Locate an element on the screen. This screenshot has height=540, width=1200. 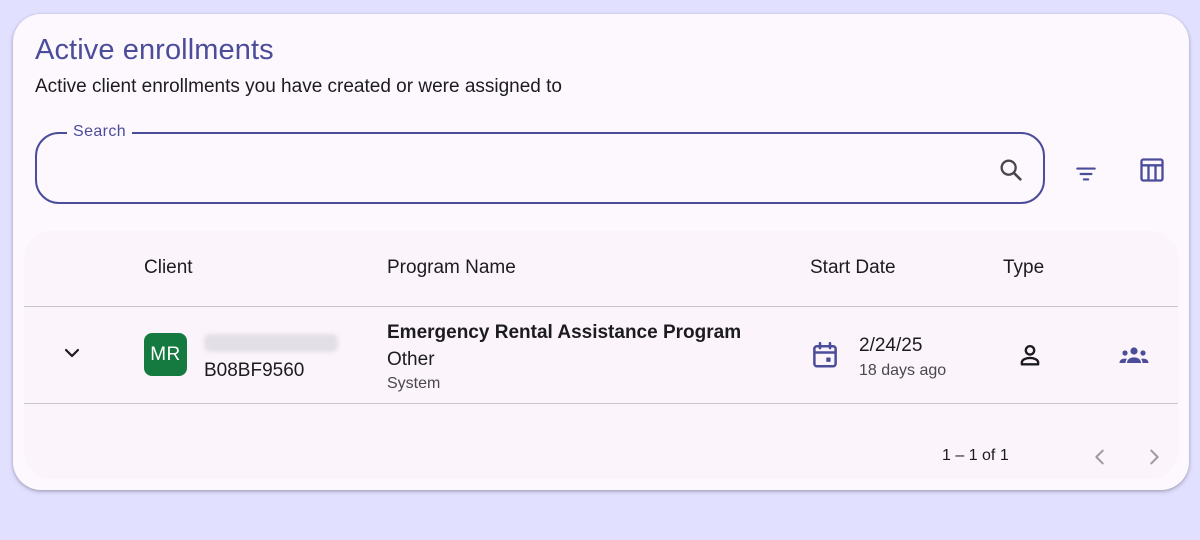
search-input is located at coordinates (523, 169).